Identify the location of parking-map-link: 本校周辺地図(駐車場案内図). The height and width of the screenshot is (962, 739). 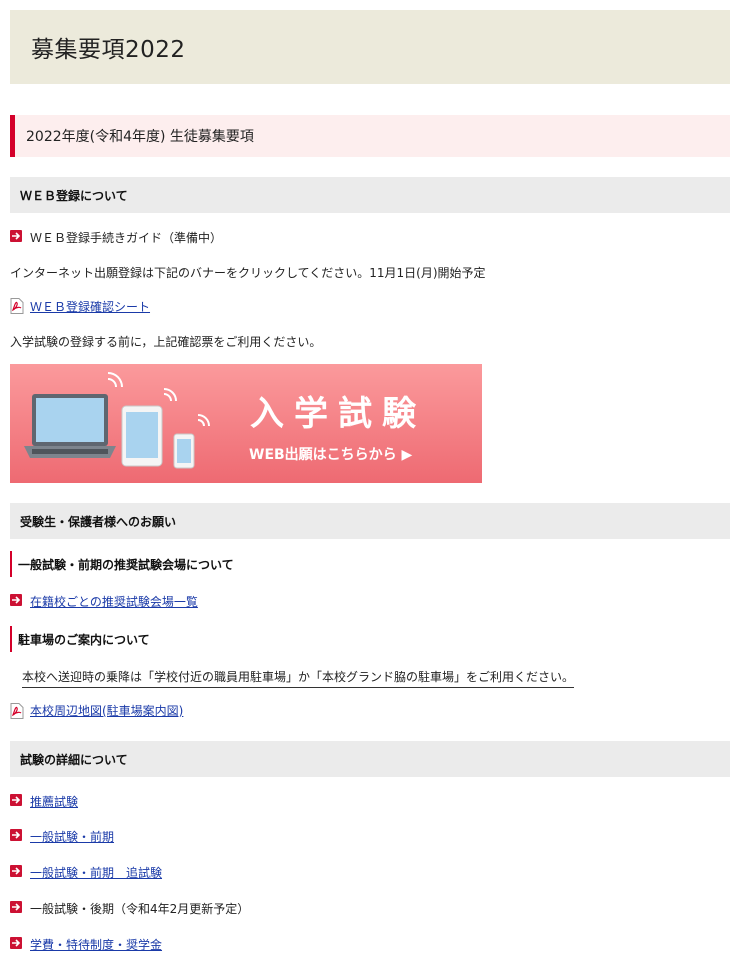
(106, 710).